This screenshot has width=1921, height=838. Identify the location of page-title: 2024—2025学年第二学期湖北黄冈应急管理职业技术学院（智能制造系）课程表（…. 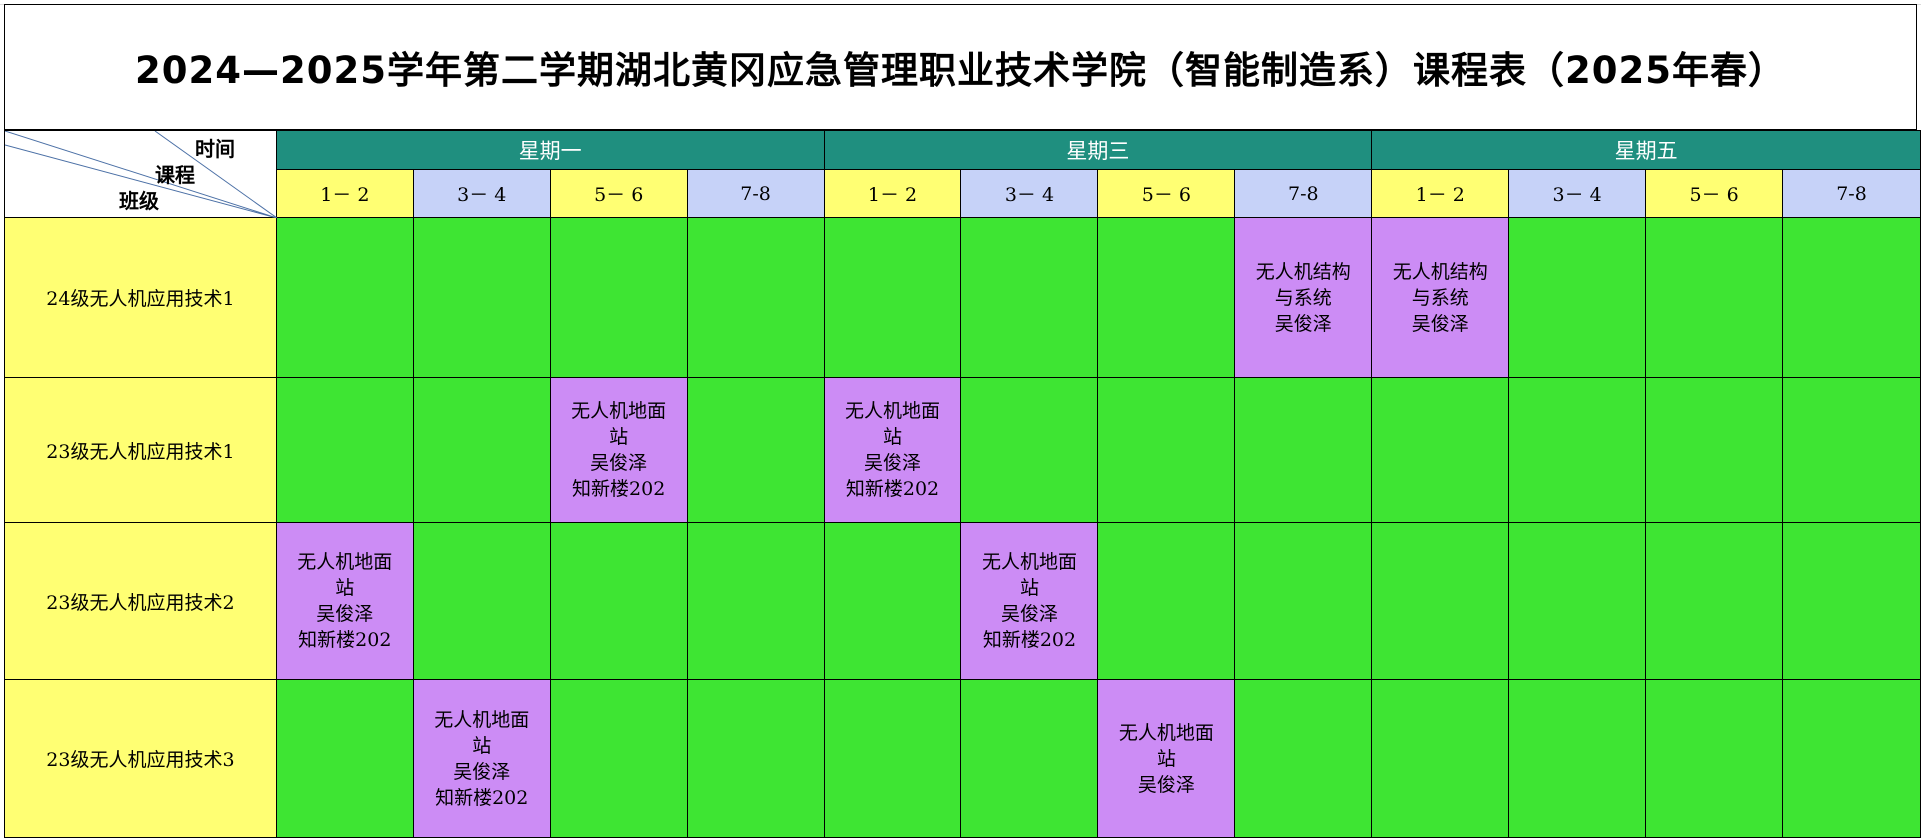
(960, 70).